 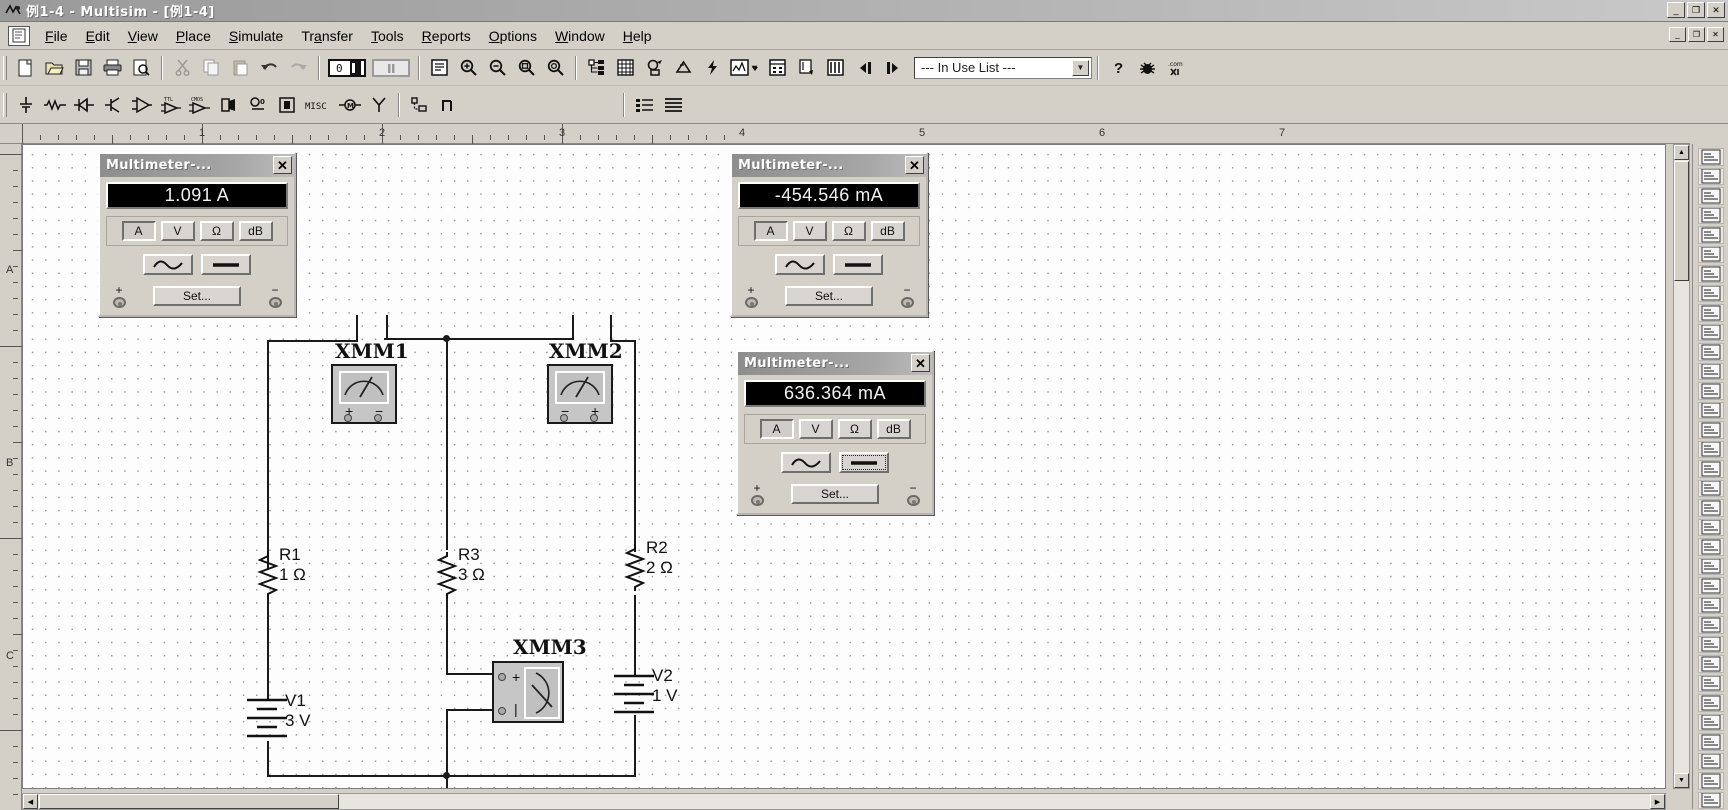 What do you see at coordinates (1710, 566) in the screenshot?
I see `logic-analyzer-icon` at bounding box center [1710, 566].